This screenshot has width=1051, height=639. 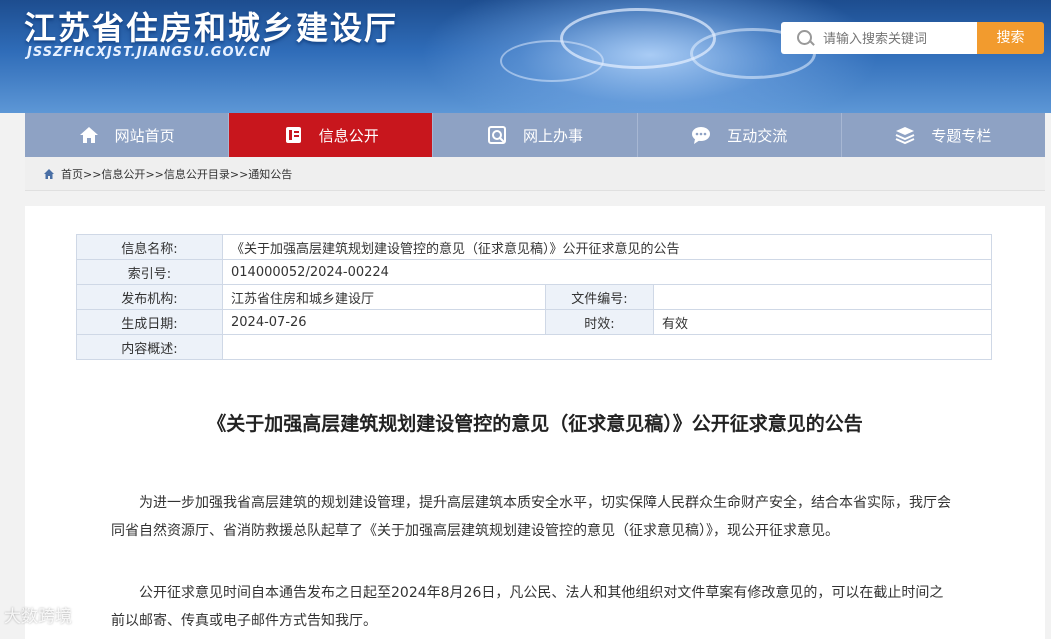 I want to click on site-title: 江苏省住房和城乡建设厅, so click(x=211, y=26).